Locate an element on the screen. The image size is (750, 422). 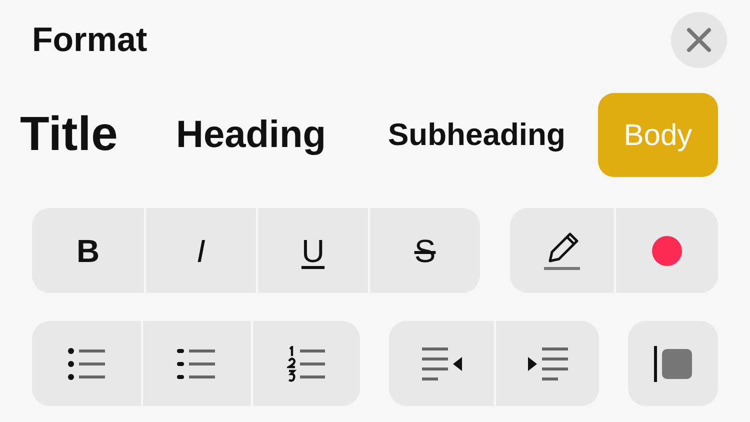
strikethrough-button: S is located at coordinates (424, 250).